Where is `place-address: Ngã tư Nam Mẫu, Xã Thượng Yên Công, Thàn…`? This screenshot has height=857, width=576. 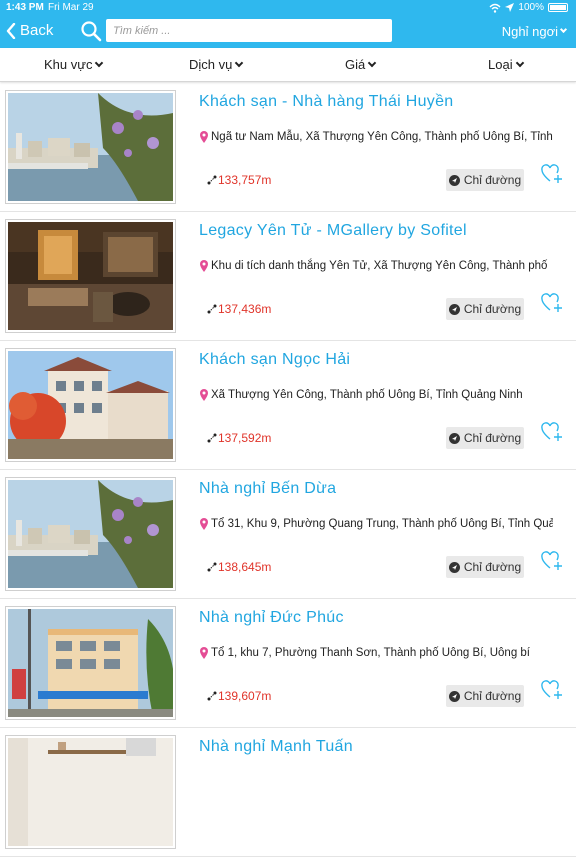
place-address: Ngã tư Nam Mẫu, Xã Thượng Yên Công, Thàn… is located at coordinates (376, 137).